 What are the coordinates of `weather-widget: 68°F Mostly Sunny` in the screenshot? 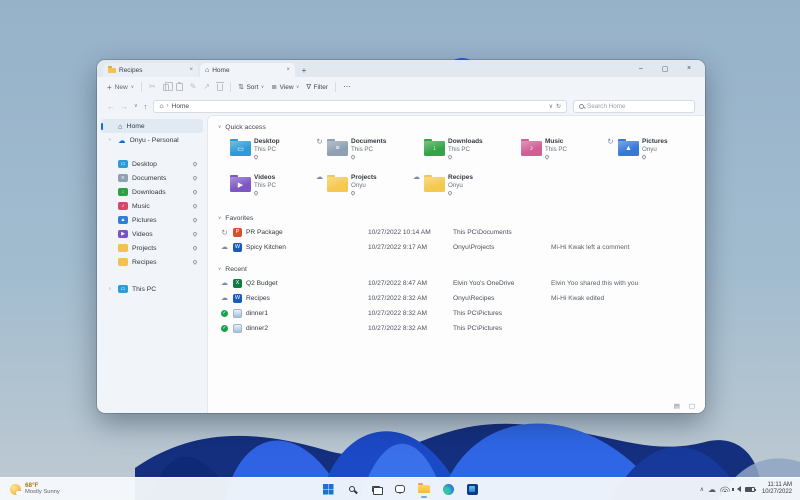 It's located at (30, 489).